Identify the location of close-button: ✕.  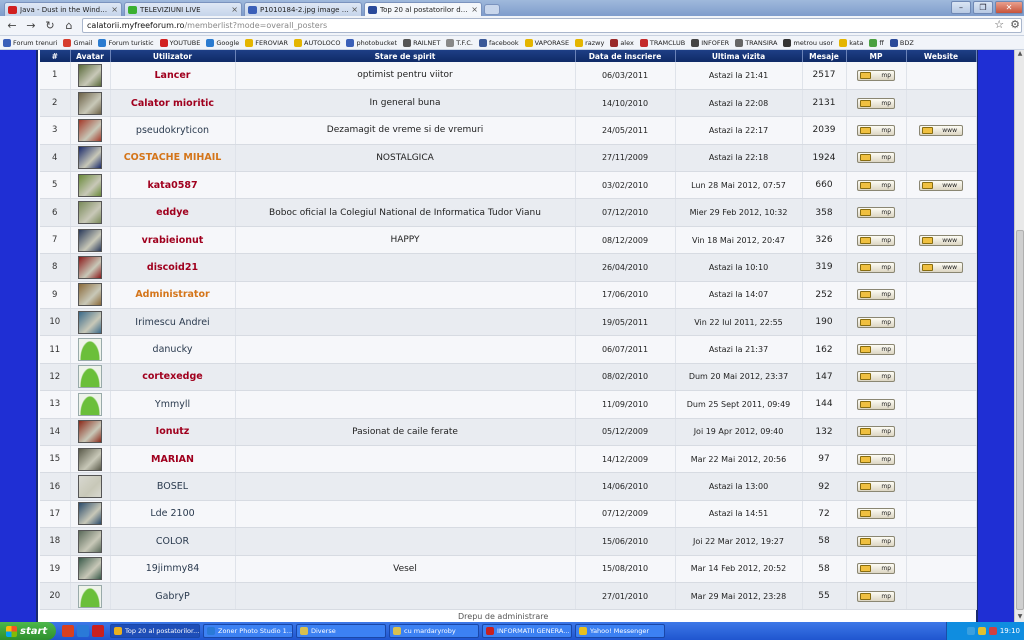
(1009, 7).